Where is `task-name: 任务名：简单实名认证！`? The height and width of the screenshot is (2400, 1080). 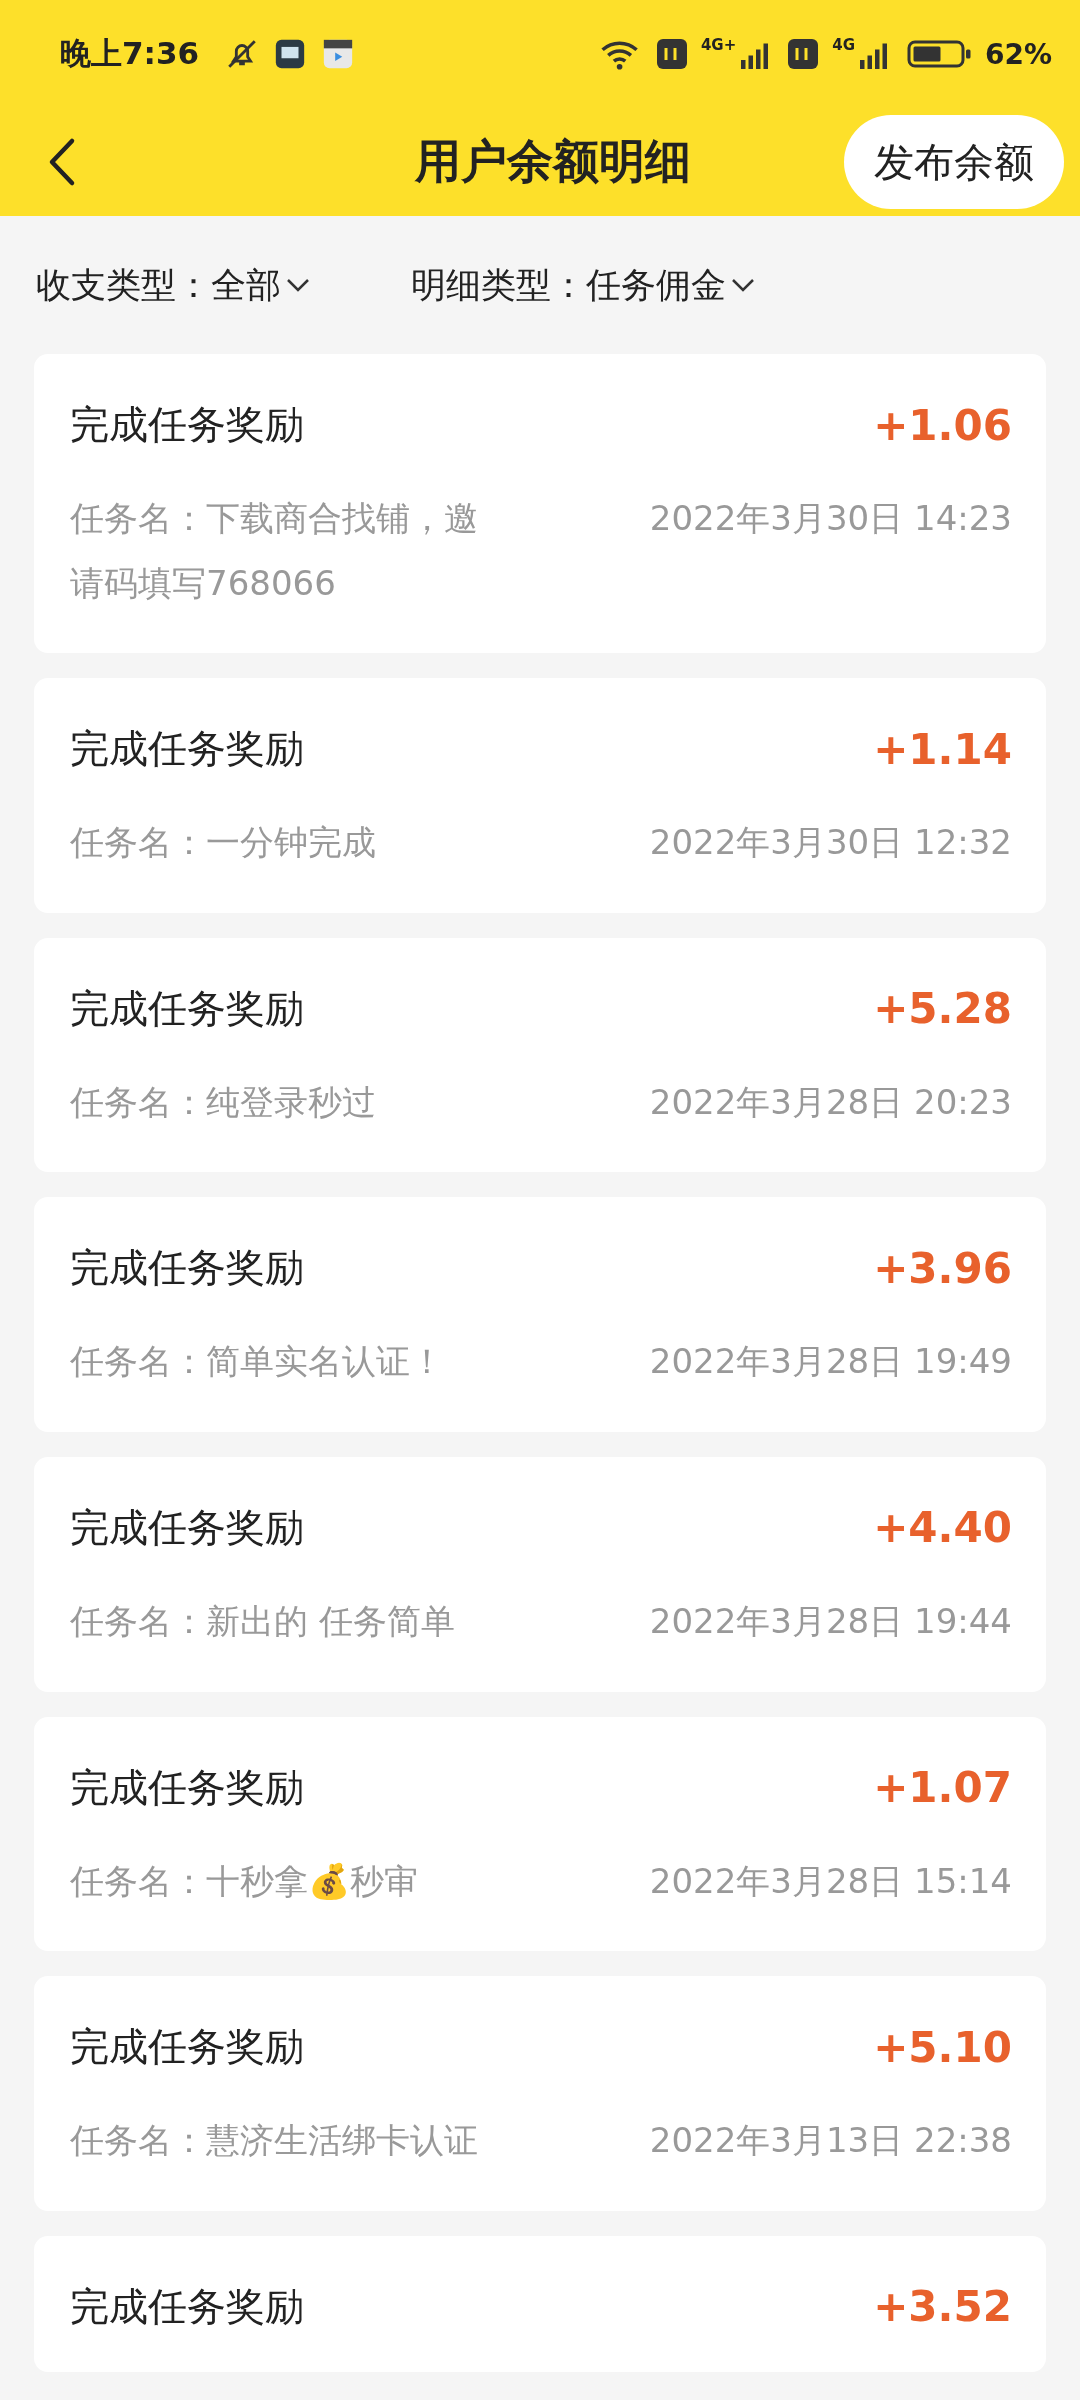
task-name: 任务名：简单实名认证！ is located at coordinates (257, 1362).